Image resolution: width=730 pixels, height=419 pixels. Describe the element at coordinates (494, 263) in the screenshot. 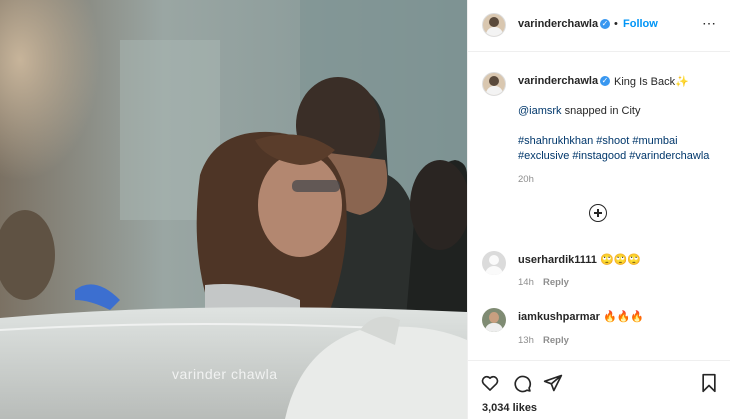

I see `commenter-avatar` at that location.